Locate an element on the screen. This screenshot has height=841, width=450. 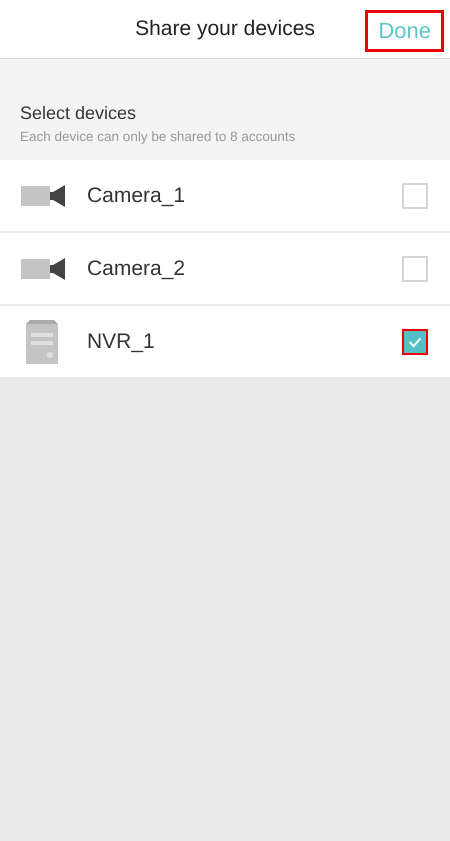
device-row: Camera_2 is located at coordinates (225, 268).